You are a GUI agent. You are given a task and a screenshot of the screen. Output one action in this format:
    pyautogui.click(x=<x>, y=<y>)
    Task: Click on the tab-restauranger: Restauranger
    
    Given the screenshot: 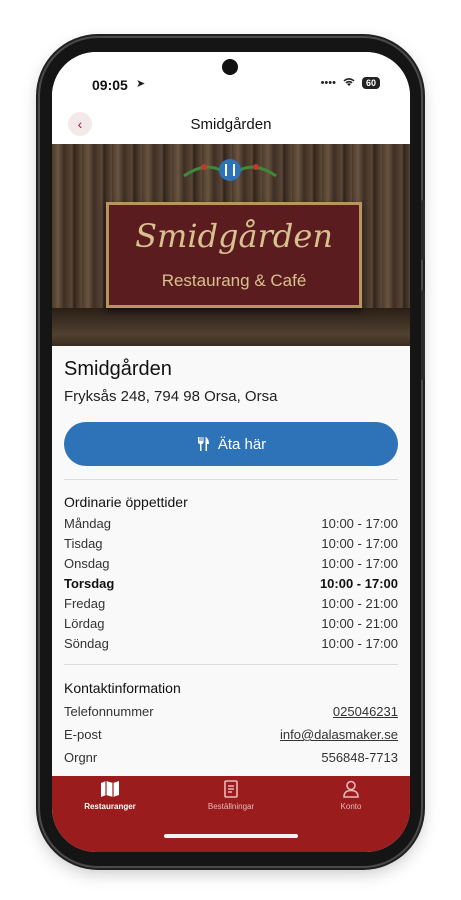 What is the action you would take?
    pyautogui.click(x=110, y=795)
    